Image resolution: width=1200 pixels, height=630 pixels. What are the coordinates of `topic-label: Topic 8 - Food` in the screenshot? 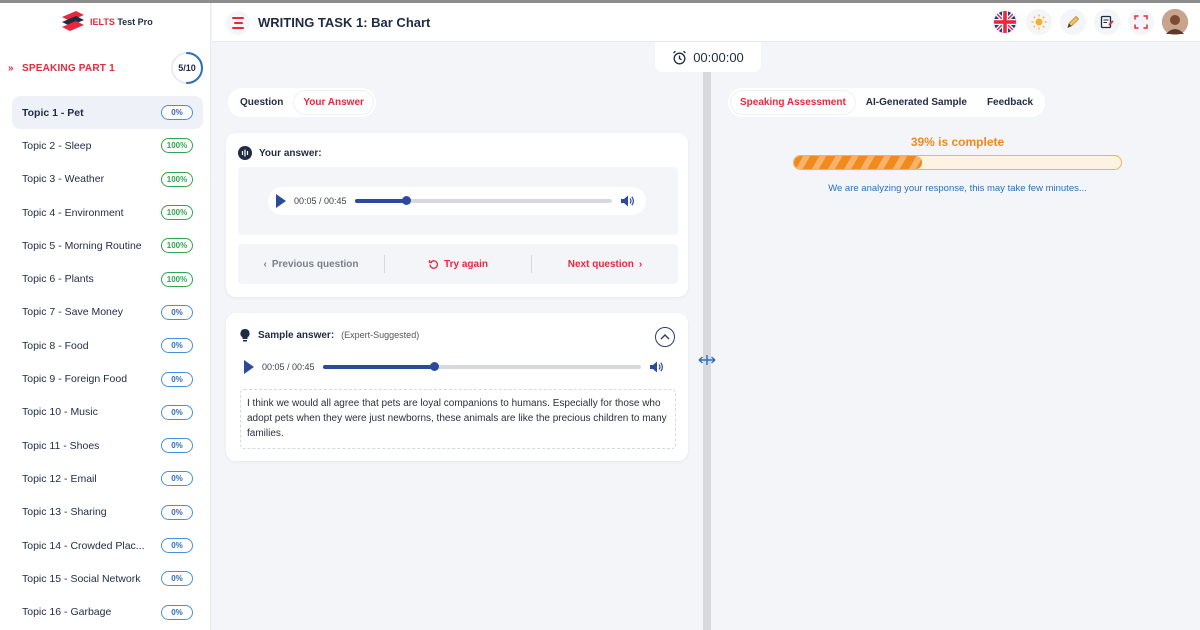 It's located at (55, 345).